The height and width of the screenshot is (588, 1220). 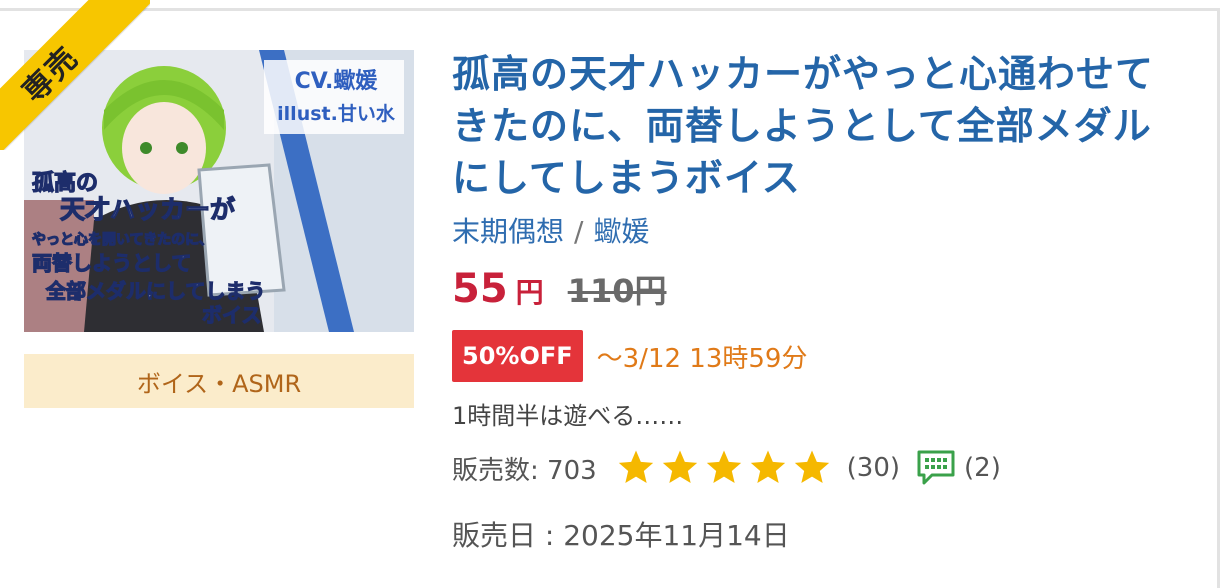 What do you see at coordinates (155, 291) in the screenshot?
I see `thumb-title-line-5: 全部メダルにしてしまう` at bounding box center [155, 291].